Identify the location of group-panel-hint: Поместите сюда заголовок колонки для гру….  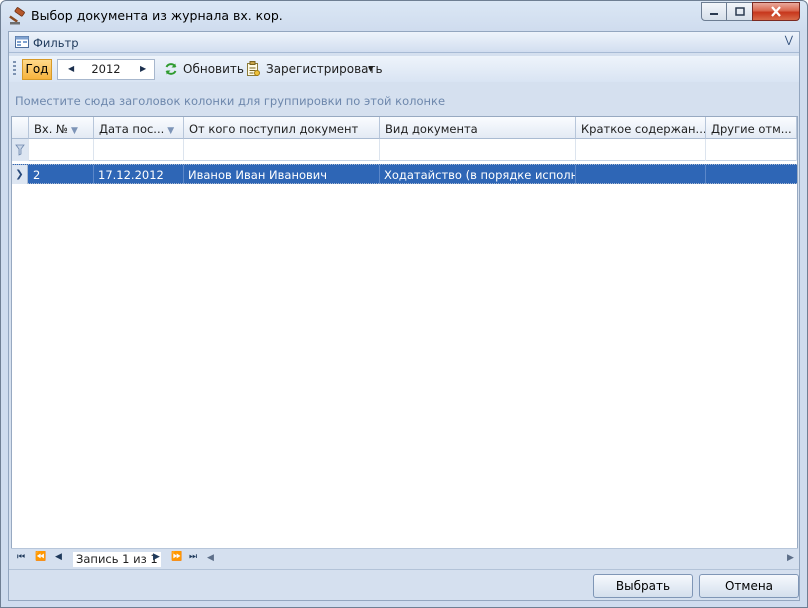
(230, 101).